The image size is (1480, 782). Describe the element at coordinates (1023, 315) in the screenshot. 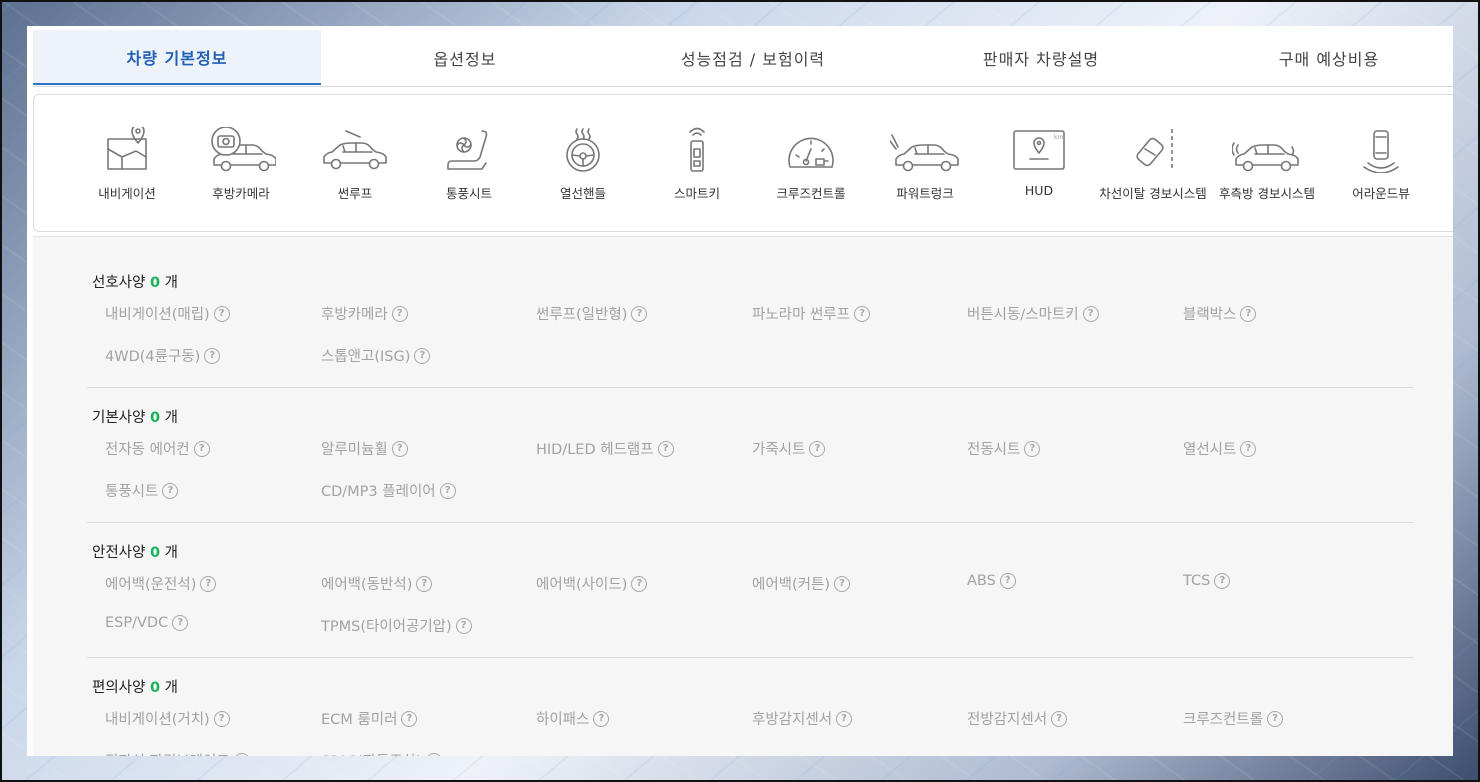

I see `option-label: 버튼시동/스마트키` at that location.